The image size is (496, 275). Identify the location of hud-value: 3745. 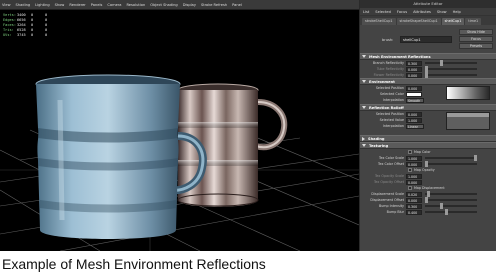
(21, 35).